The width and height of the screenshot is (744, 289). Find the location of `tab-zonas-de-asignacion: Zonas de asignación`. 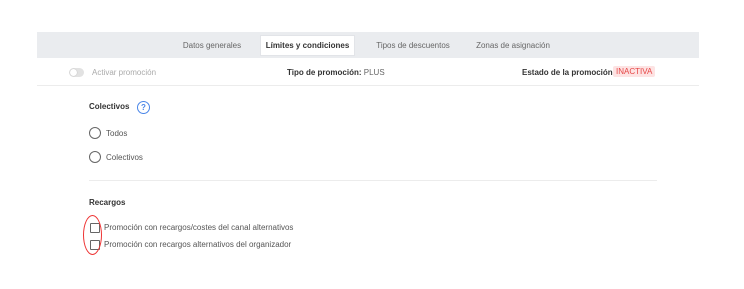

tab-zonas-de-asignacion: Zonas de asignación is located at coordinates (513, 45).